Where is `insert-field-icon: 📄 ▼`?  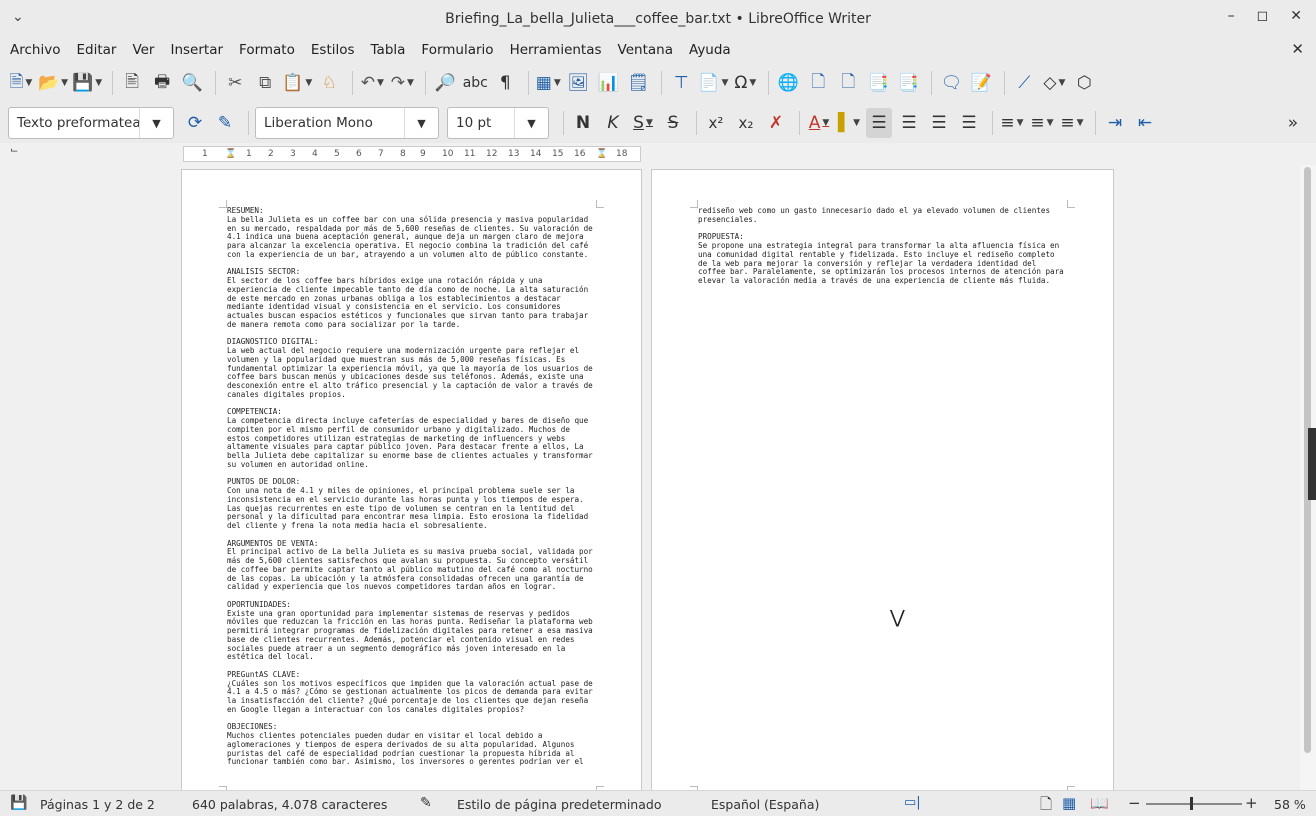 insert-field-icon: 📄 ▼ is located at coordinates (713, 83).